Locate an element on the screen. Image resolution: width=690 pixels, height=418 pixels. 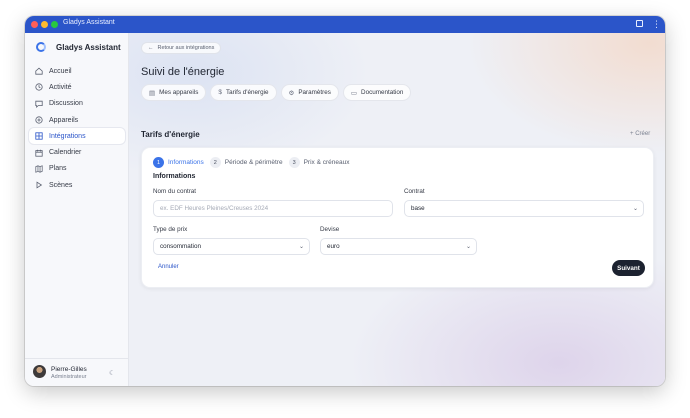
tab-label: Documentation is located at coordinates (382, 92).